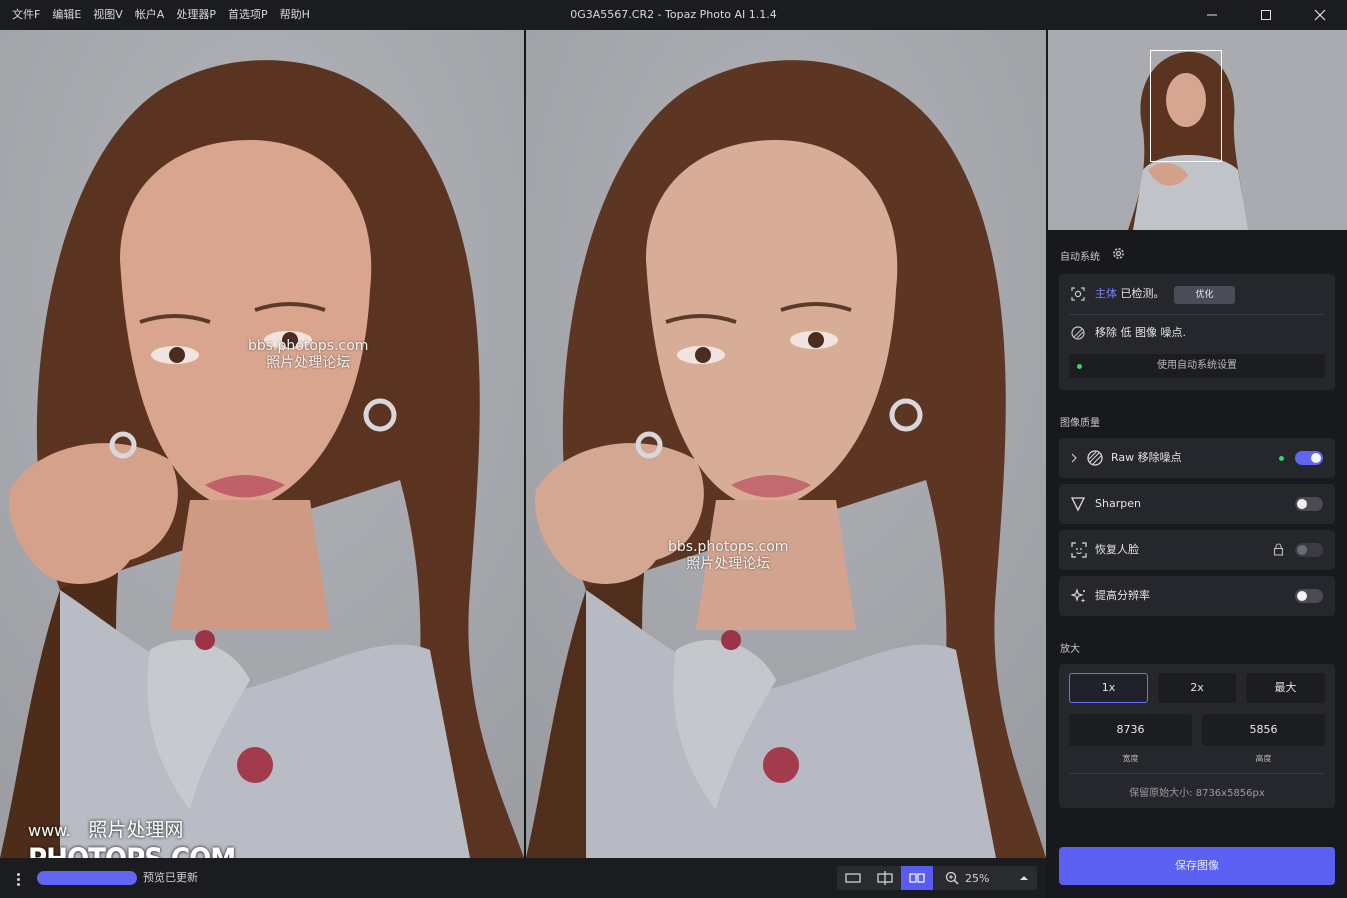 The image size is (1347, 898). Describe the element at coordinates (18, 879) in the screenshot. I see `more-menu-button` at that location.